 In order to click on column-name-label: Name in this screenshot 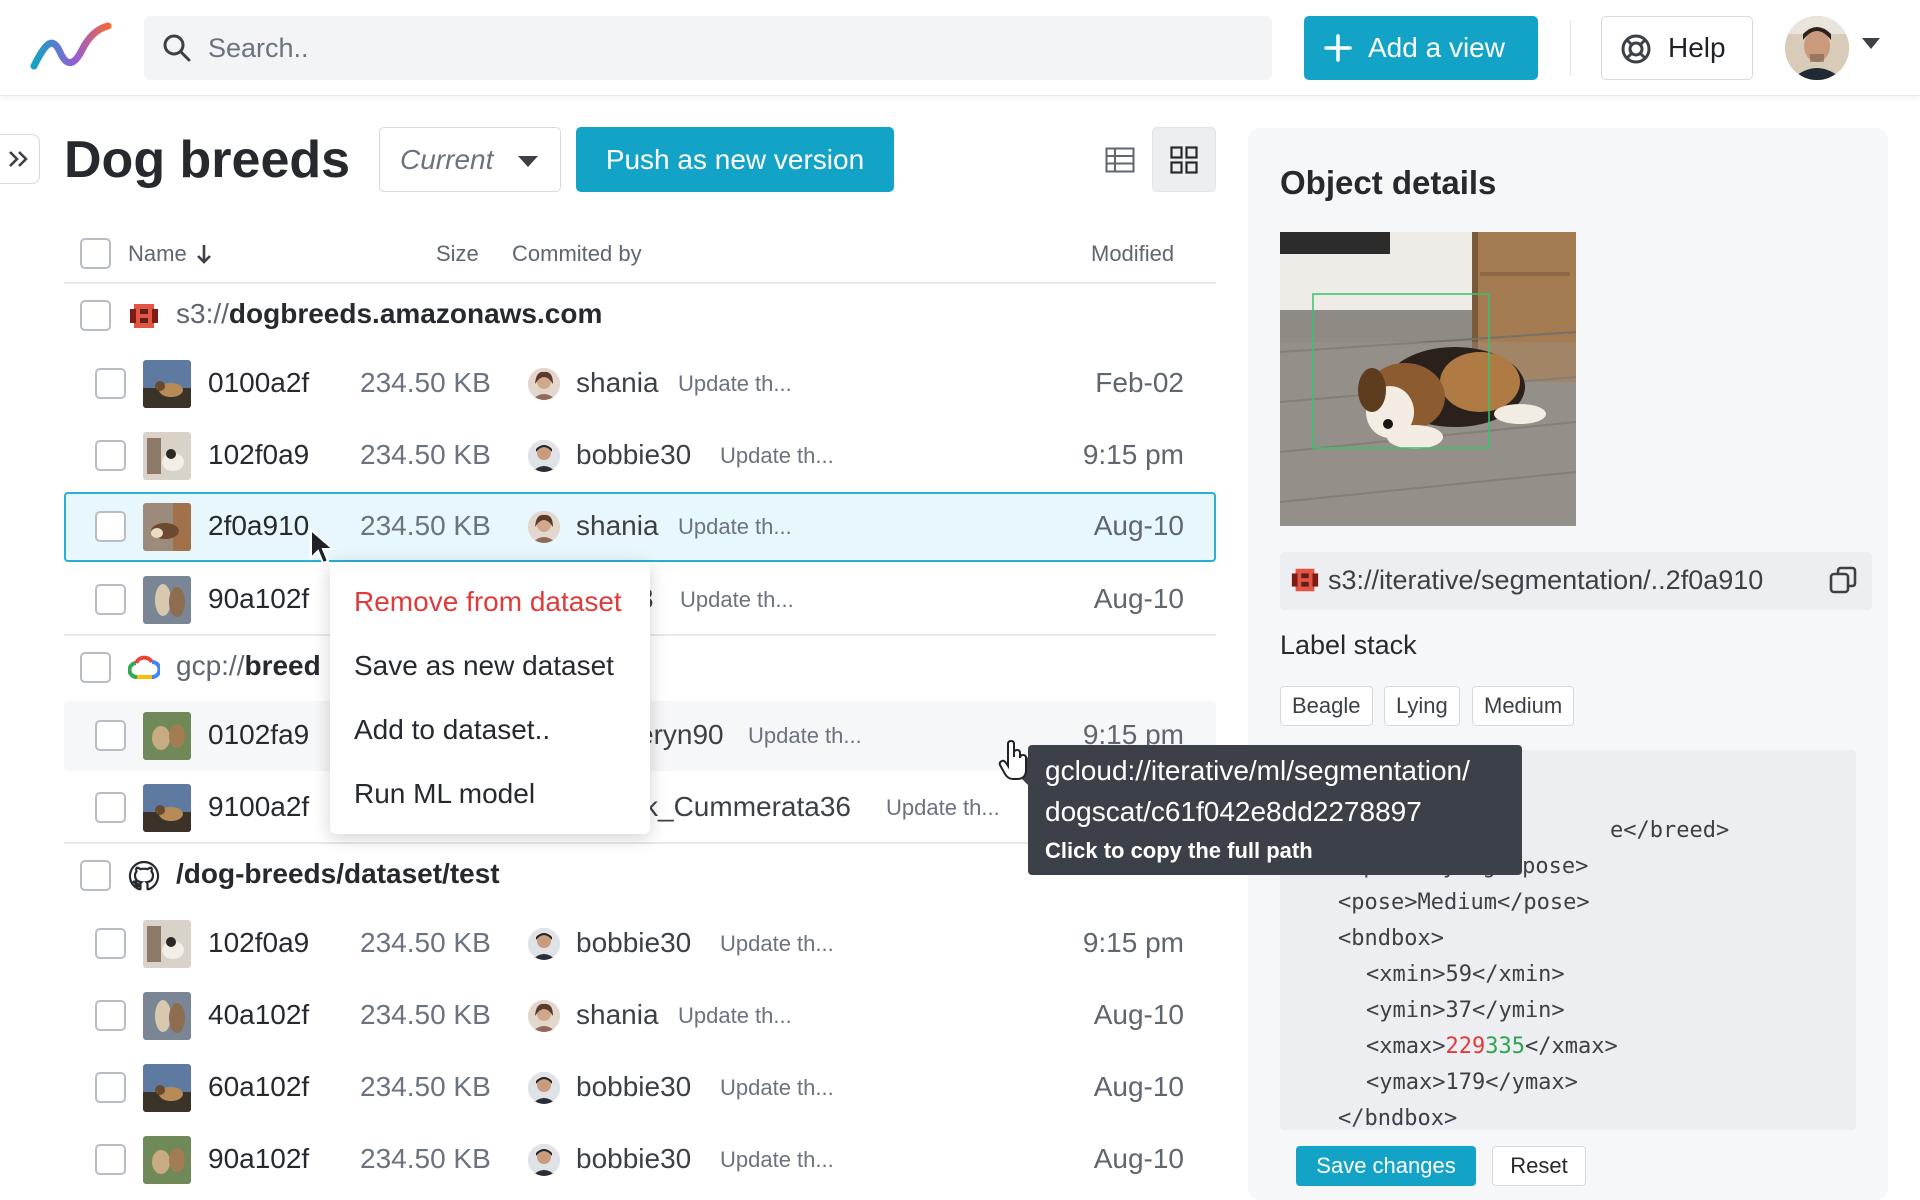, I will do `click(157, 253)`.